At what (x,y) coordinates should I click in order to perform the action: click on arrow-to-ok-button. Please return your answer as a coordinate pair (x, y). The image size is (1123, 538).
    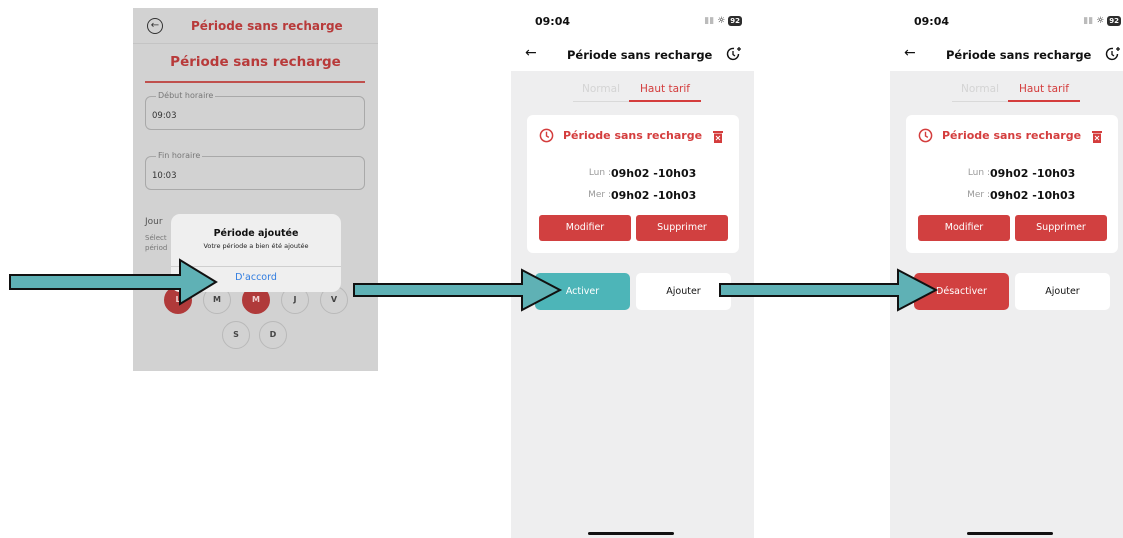
    Looking at the image, I should click on (113, 282).